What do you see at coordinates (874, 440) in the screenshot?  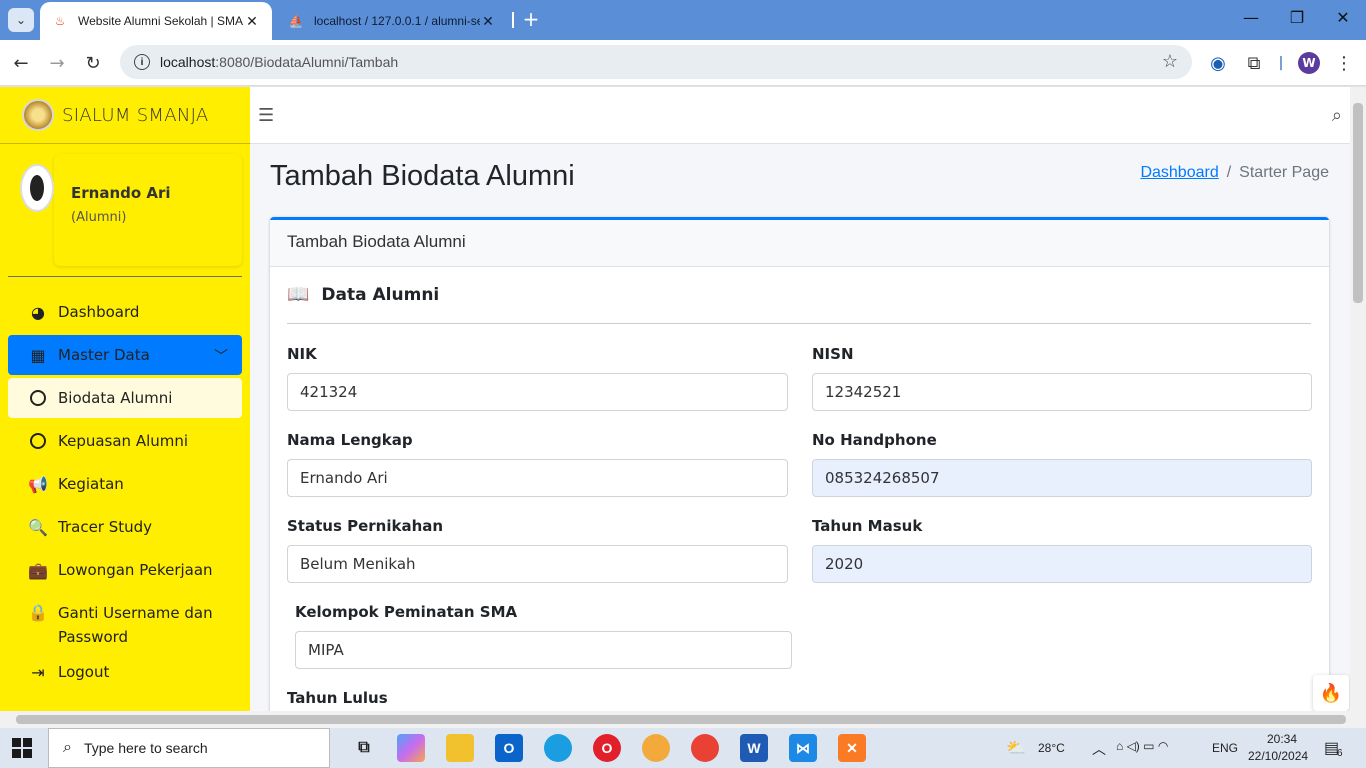 I see `no-handphone-label: No Handphone` at bounding box center [874, 440].